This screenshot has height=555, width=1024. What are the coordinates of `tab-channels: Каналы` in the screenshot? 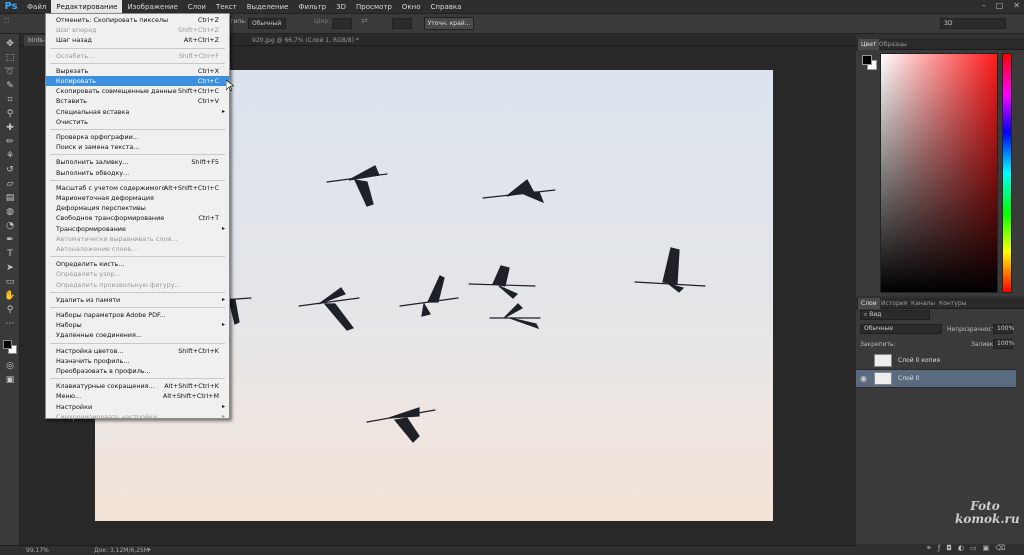 It's located at (923, 303).